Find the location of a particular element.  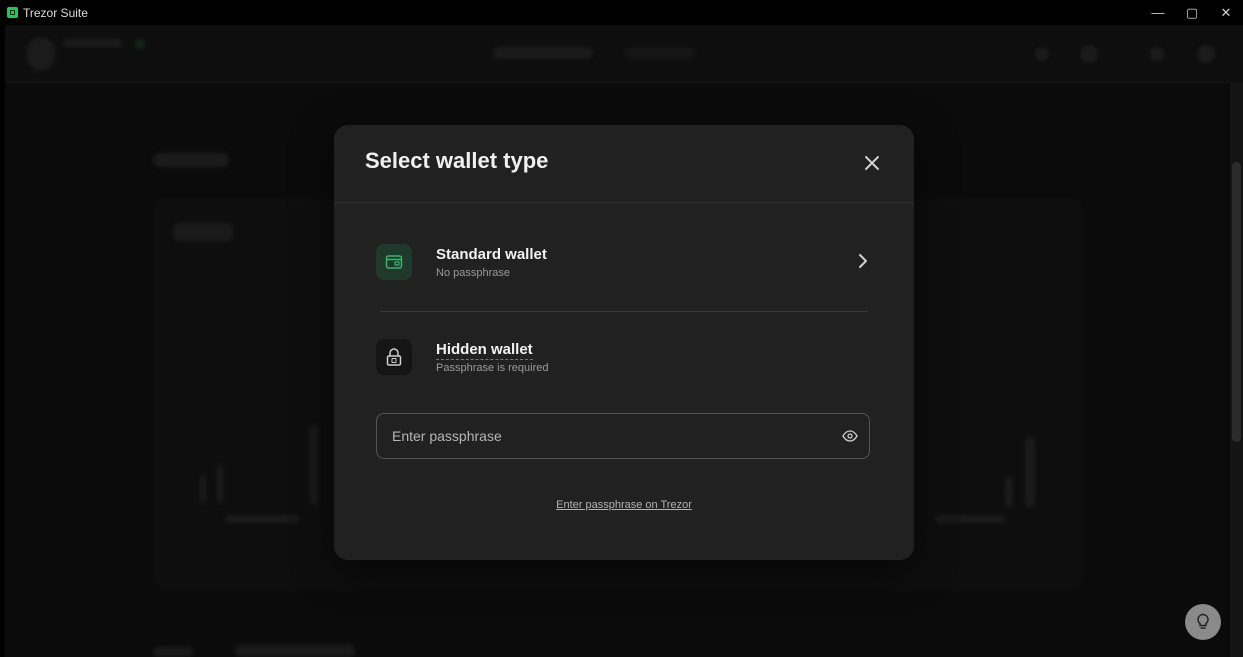

window-controls: — ▢ ✕ is located at coordinates (1192, 12).